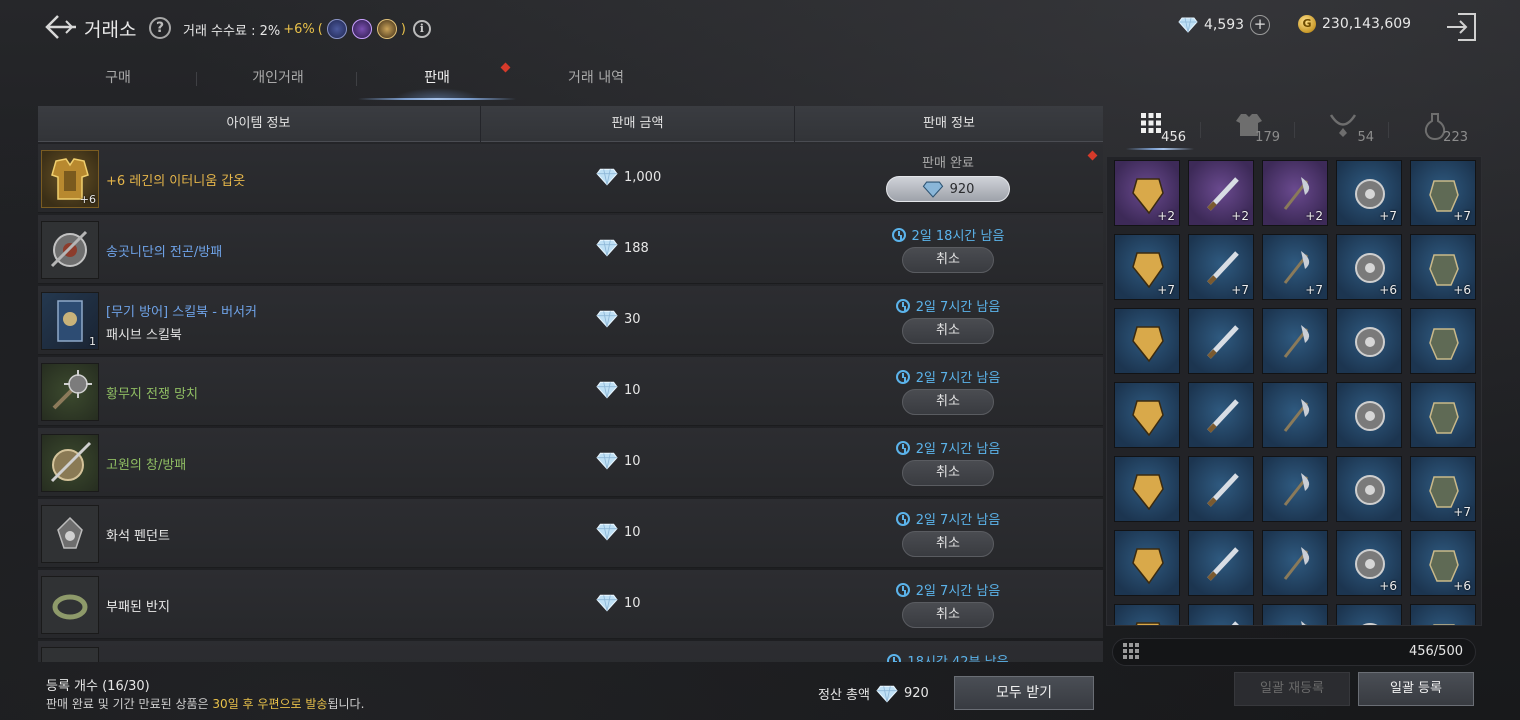 This screenshot has height=720, width=1520. What do you see at coordinates (70, 605) in the screenshot?
I see `ring-item-icon` at bounding box center [70, 605].